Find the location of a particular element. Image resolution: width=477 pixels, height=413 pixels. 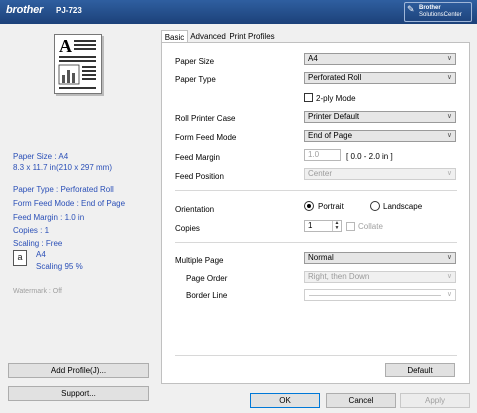

scaling-icon: a is located at coordinates (20, 258).